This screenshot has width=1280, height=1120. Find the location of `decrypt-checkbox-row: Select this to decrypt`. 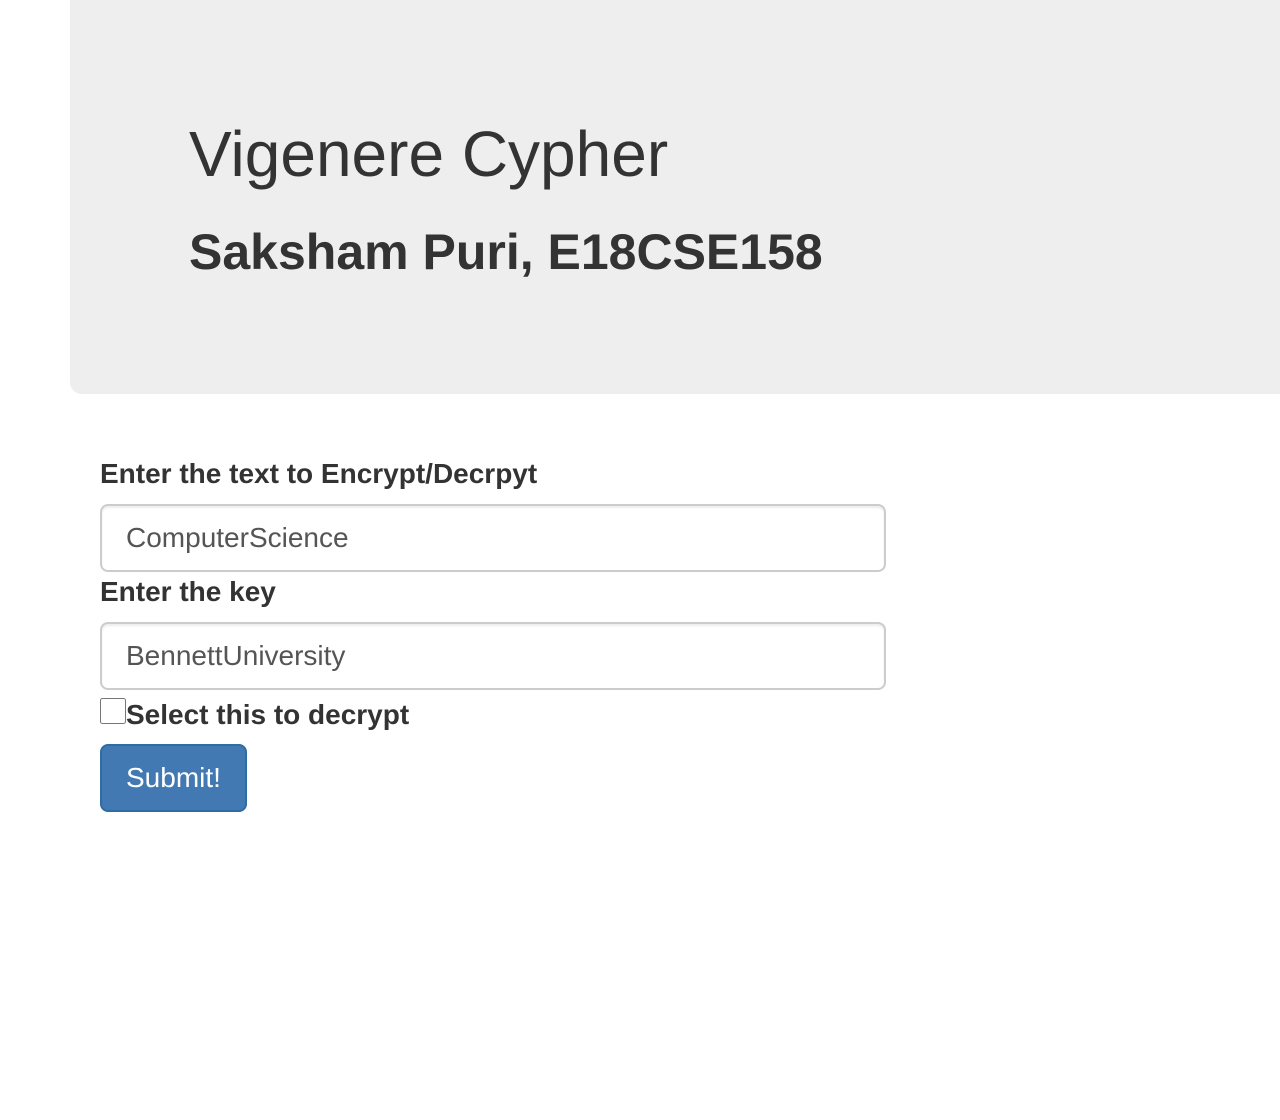

decrypt-checkbox-row: Select this to decrypt is located at coordinates (493, 718).